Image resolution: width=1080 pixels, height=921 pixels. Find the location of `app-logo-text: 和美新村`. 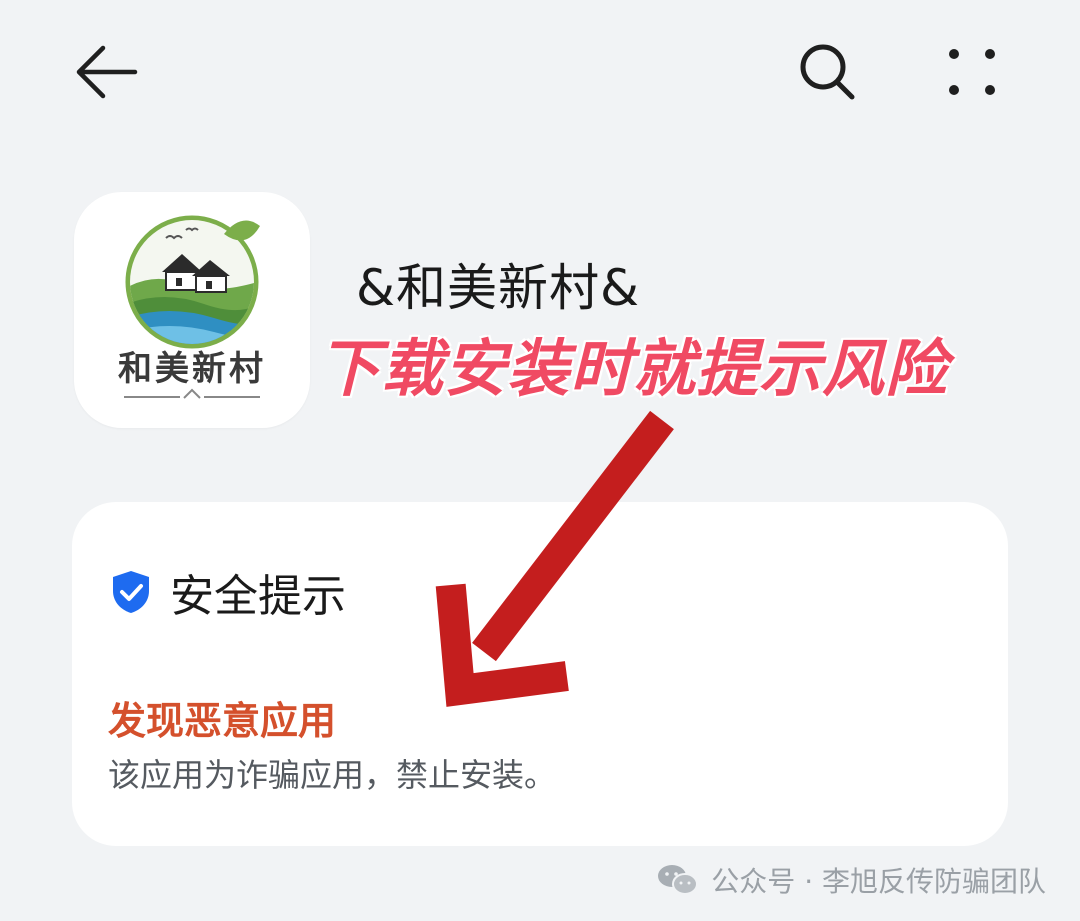

app-logo-text: 和美新村 is located at coordinates (192, 369).